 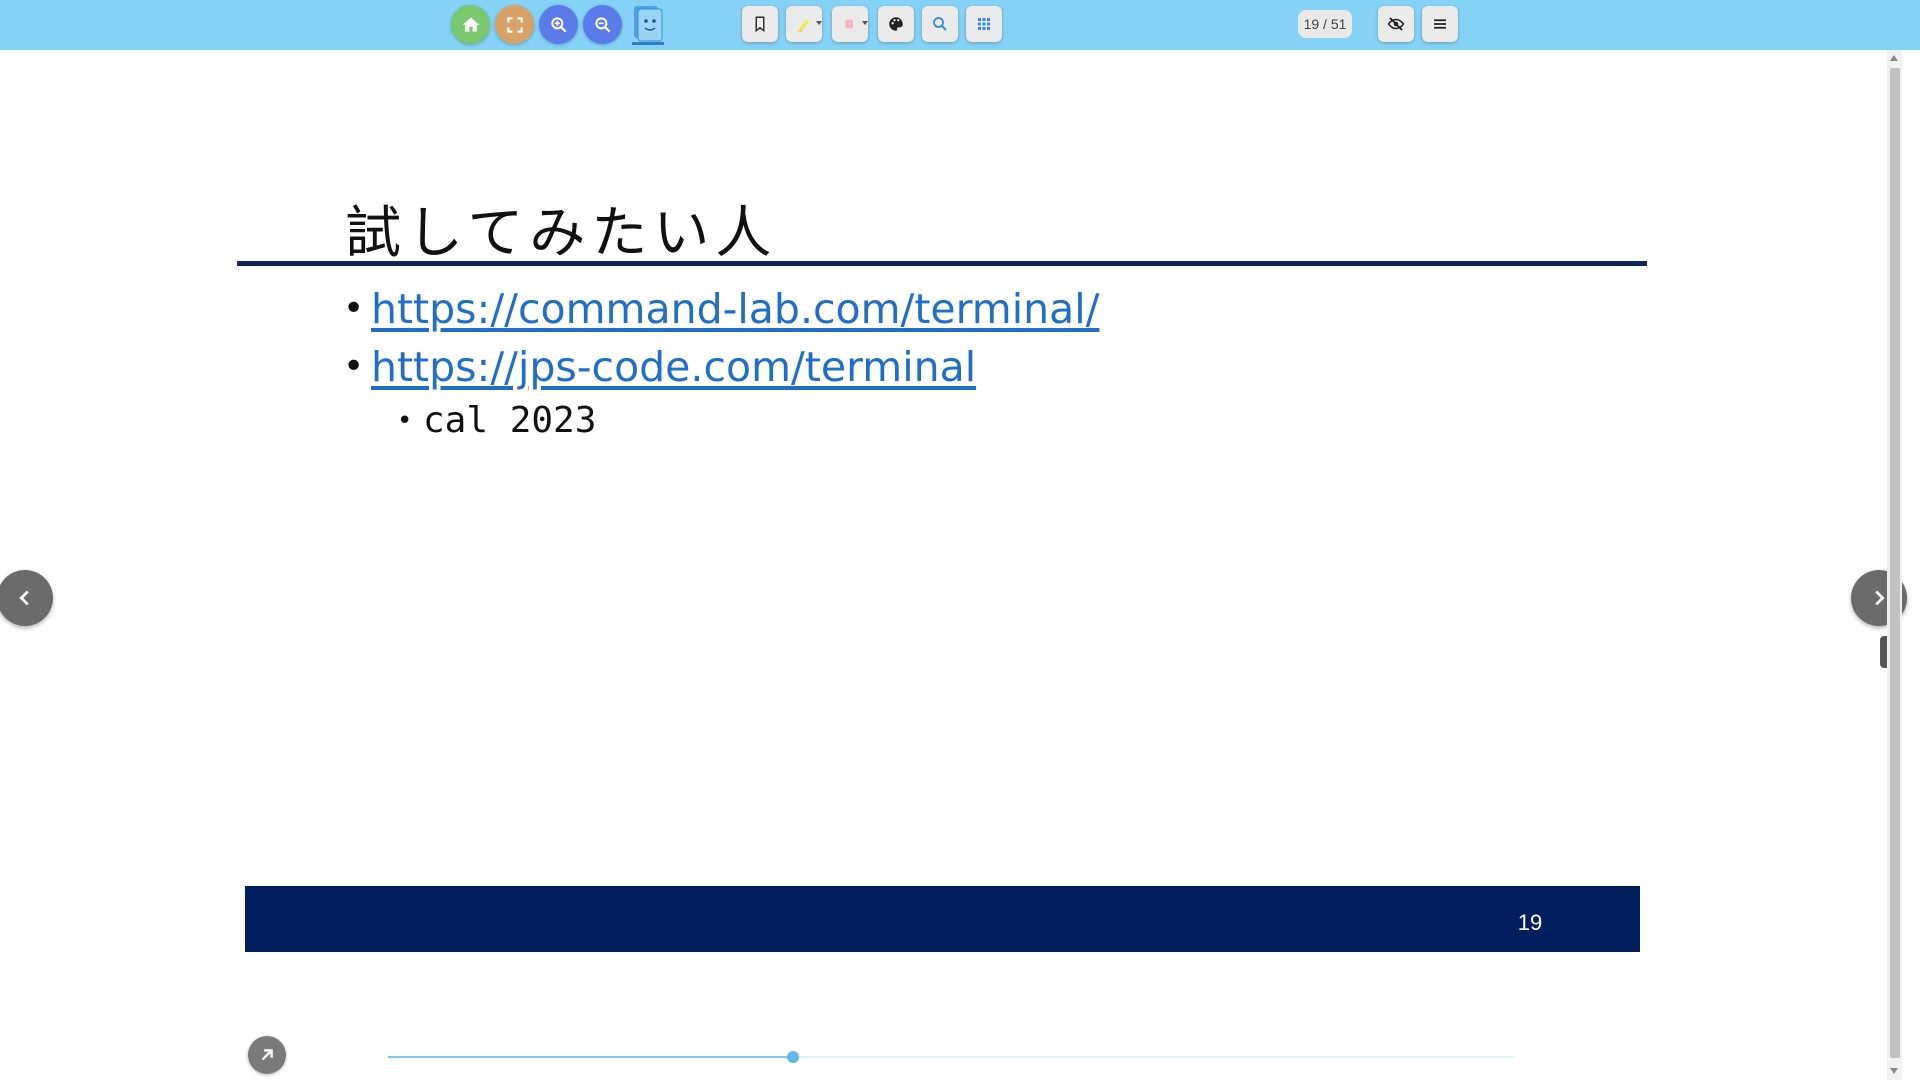 I want to click on progress-slider-fill, so click(x=590, y=1057).